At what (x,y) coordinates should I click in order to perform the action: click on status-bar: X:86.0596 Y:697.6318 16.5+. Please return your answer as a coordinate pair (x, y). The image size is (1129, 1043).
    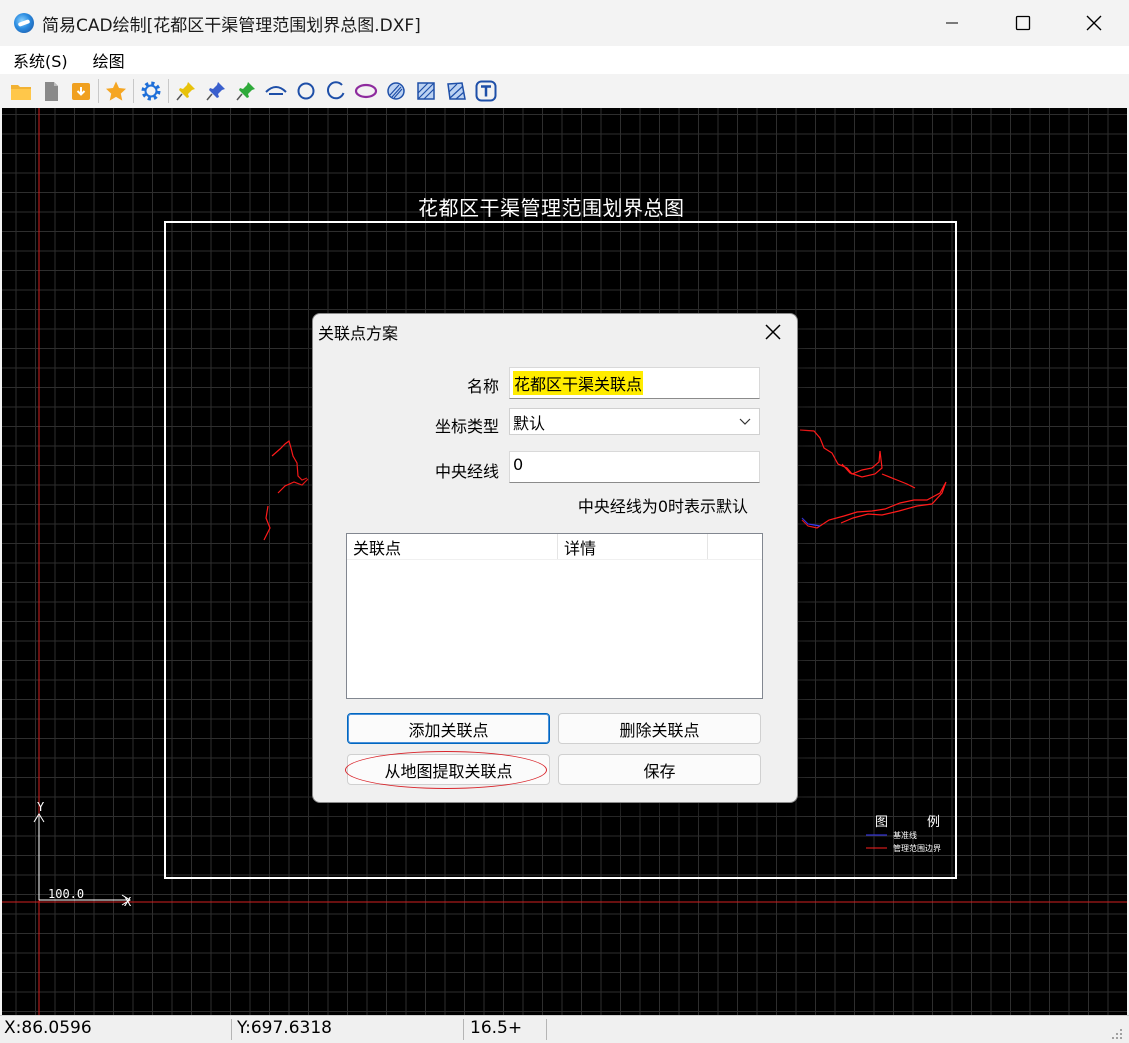
    Looking at the image, I should click on (564, 1029).